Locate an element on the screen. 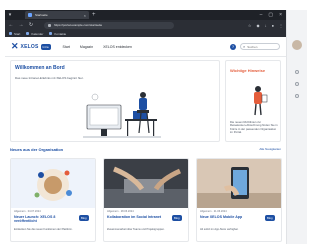  tab-title: Startseite is located at coordinates (41, 15).